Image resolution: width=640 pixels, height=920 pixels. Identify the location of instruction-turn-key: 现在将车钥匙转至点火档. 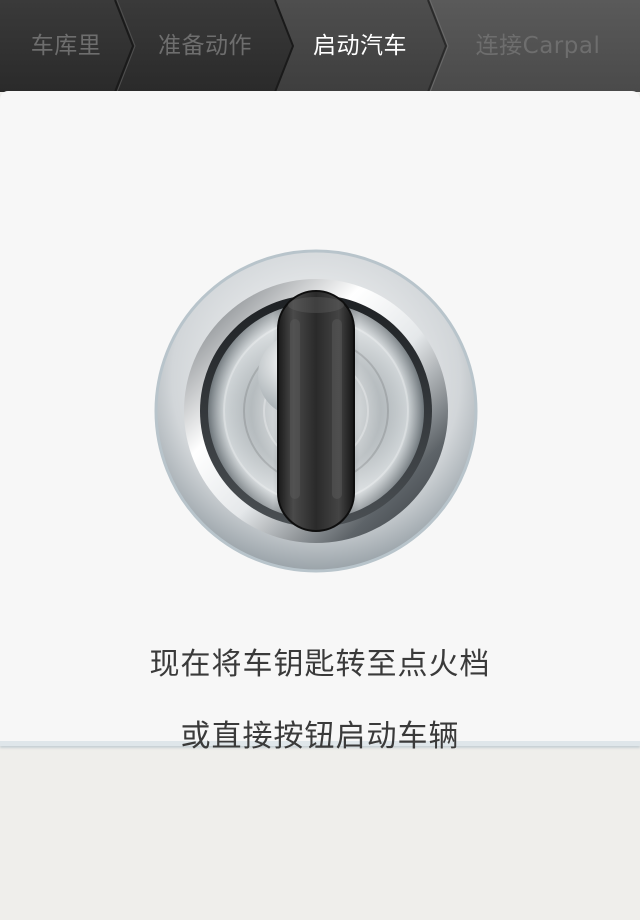
(320, 664).